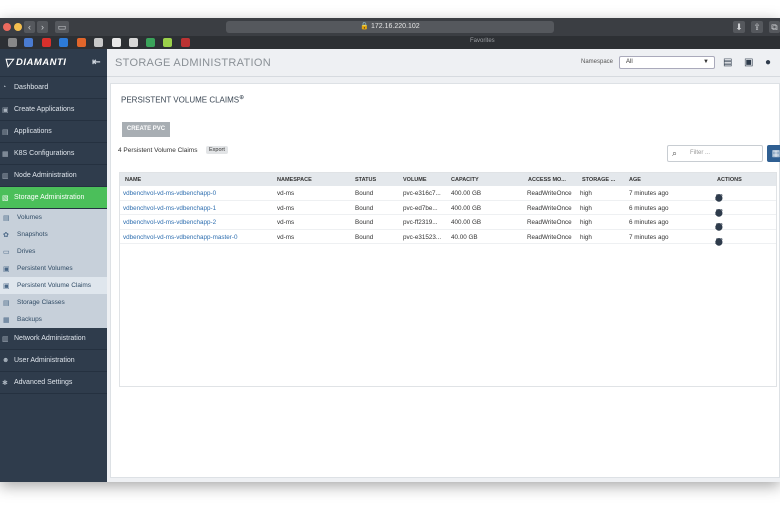 The image size is (780, 516). I want to click on trash-icon: 🗑, so click(720, 242).